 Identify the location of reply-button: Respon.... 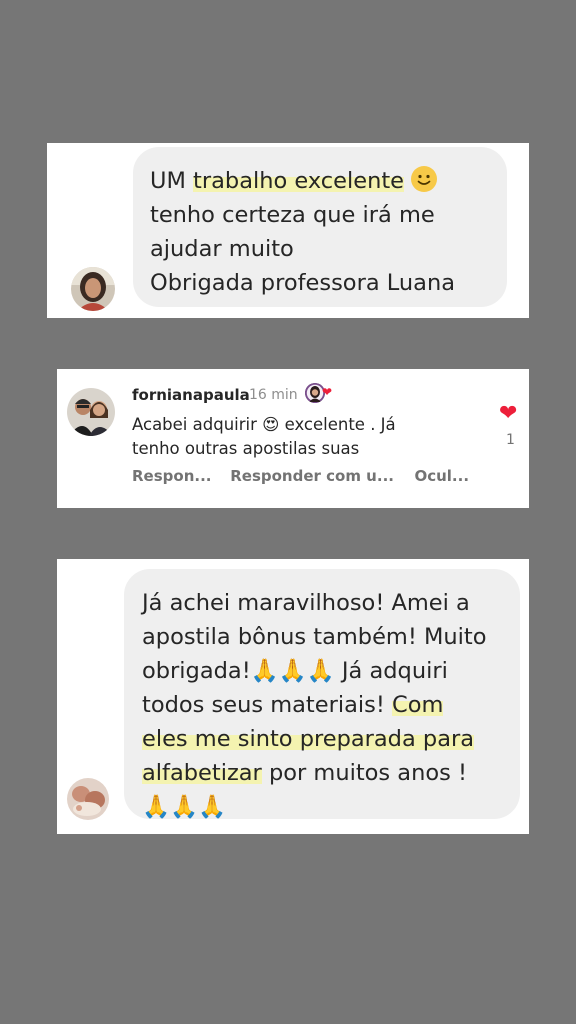
(178, 476).